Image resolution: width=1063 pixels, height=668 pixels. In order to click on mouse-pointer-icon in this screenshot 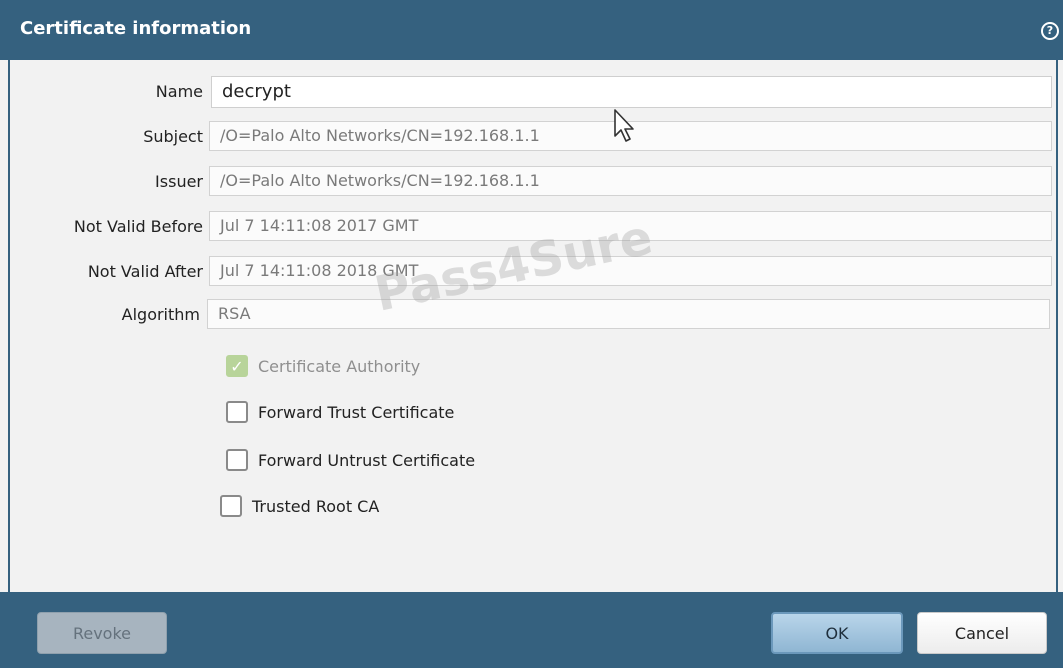, I will do `click(624, 125)`.